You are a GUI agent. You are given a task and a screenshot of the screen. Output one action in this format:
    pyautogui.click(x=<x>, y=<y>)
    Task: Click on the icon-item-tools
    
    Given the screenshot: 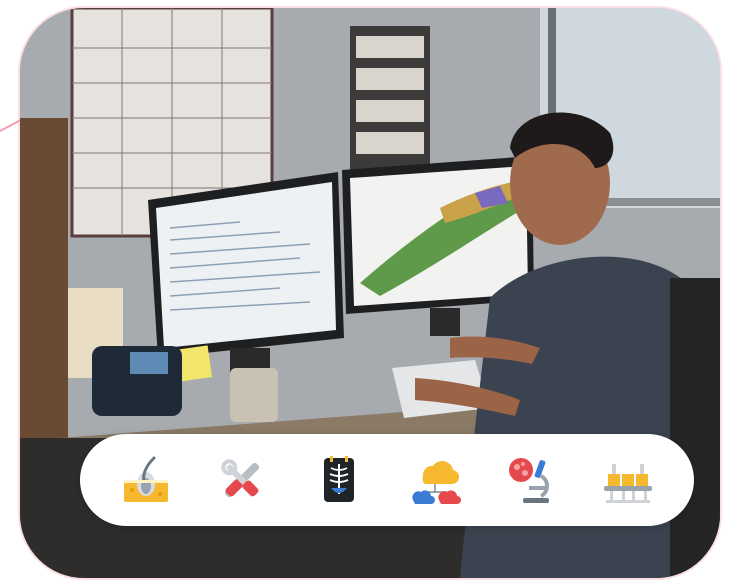 What is the action you would take?
    pyautogui.click(x=242, y=480)
    